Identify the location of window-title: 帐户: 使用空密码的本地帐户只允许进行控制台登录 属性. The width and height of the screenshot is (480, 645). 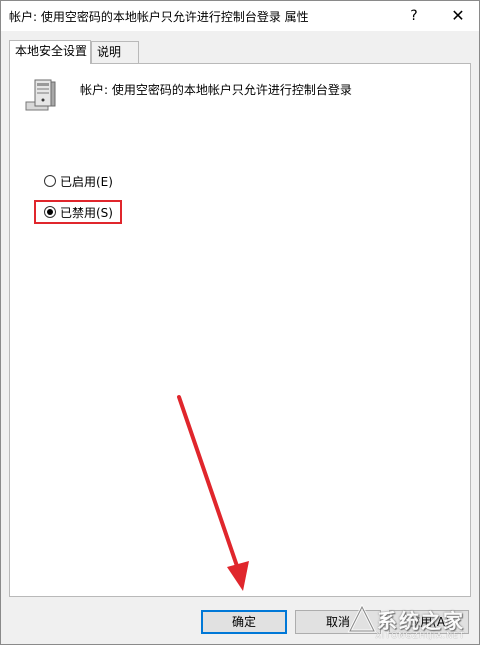
(159, 17).